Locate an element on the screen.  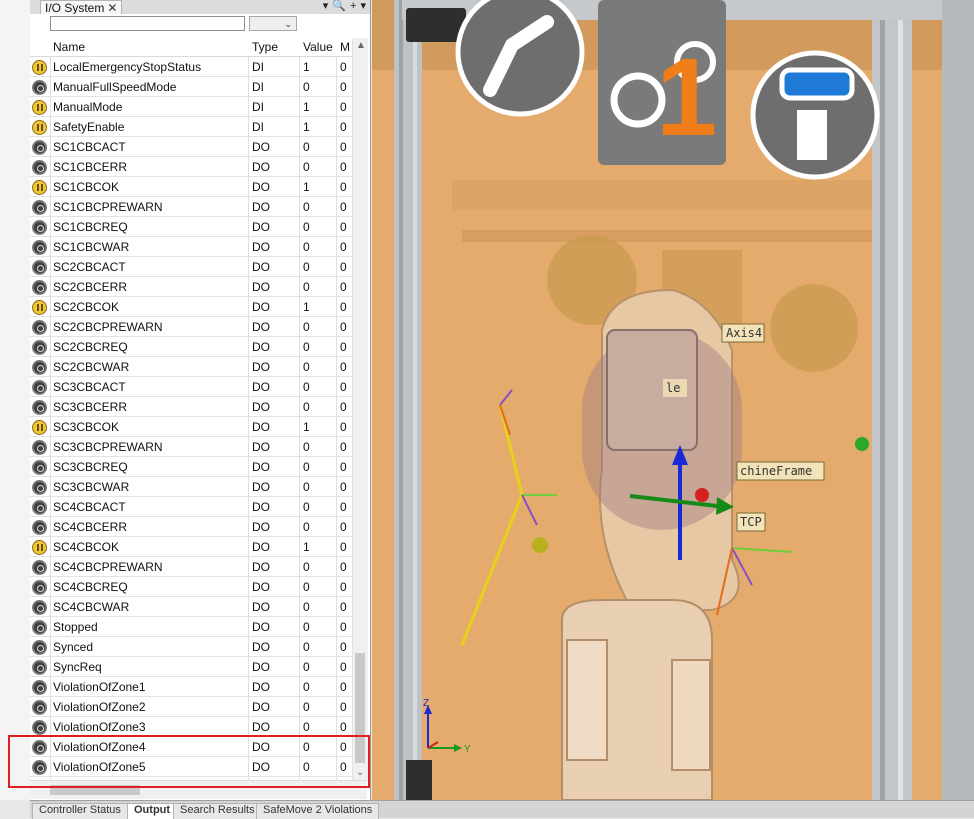
scroll-down-icon: ⌄ is located at coordinates (360, 772).